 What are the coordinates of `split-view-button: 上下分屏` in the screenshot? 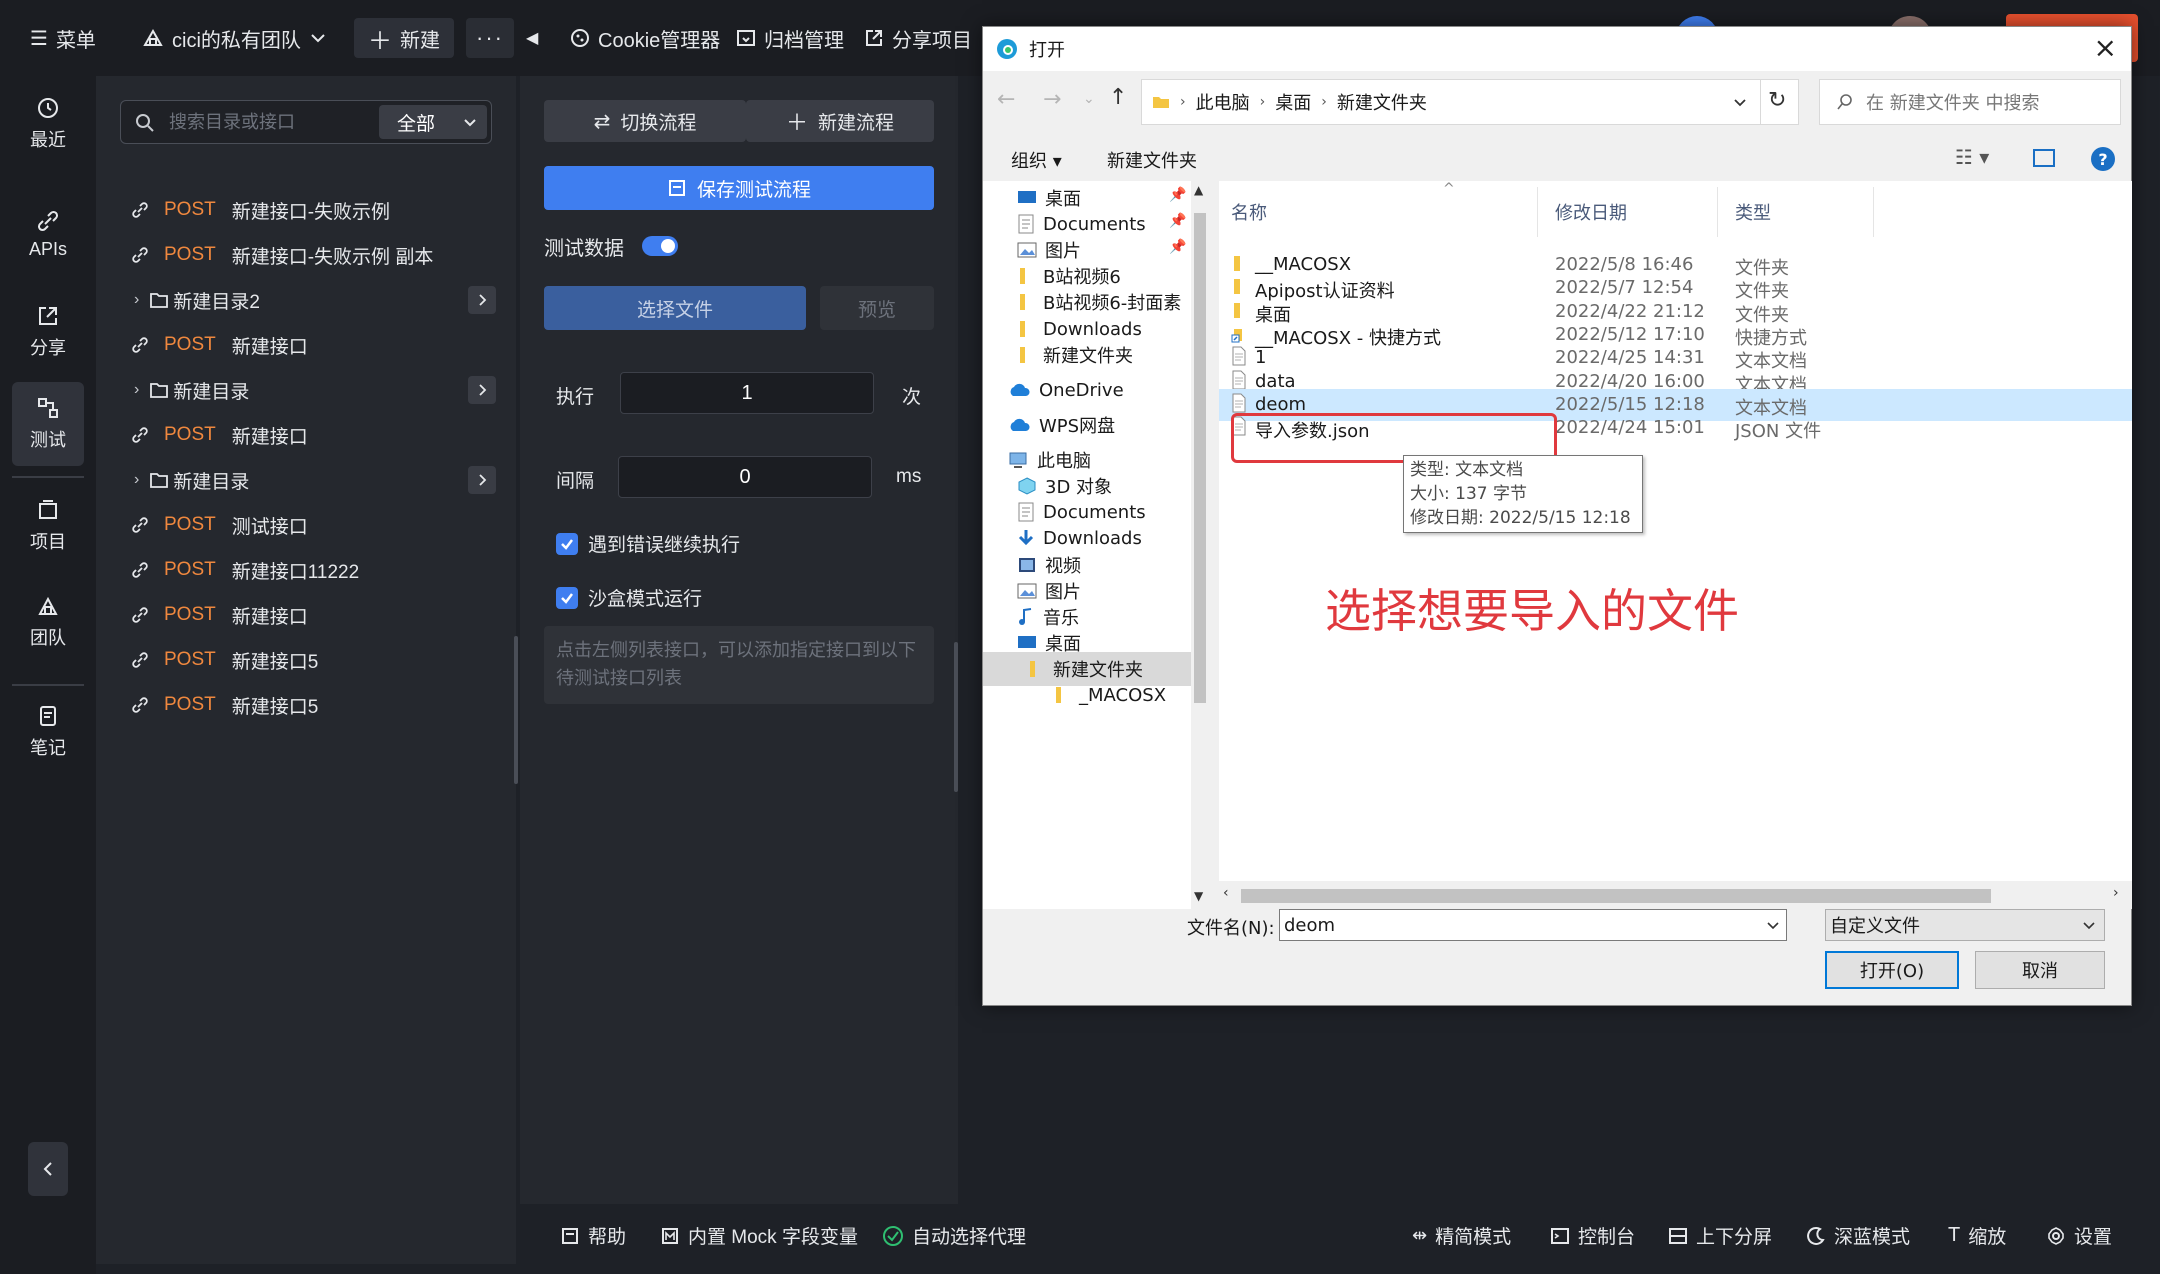 It's located at (1720, 1235).